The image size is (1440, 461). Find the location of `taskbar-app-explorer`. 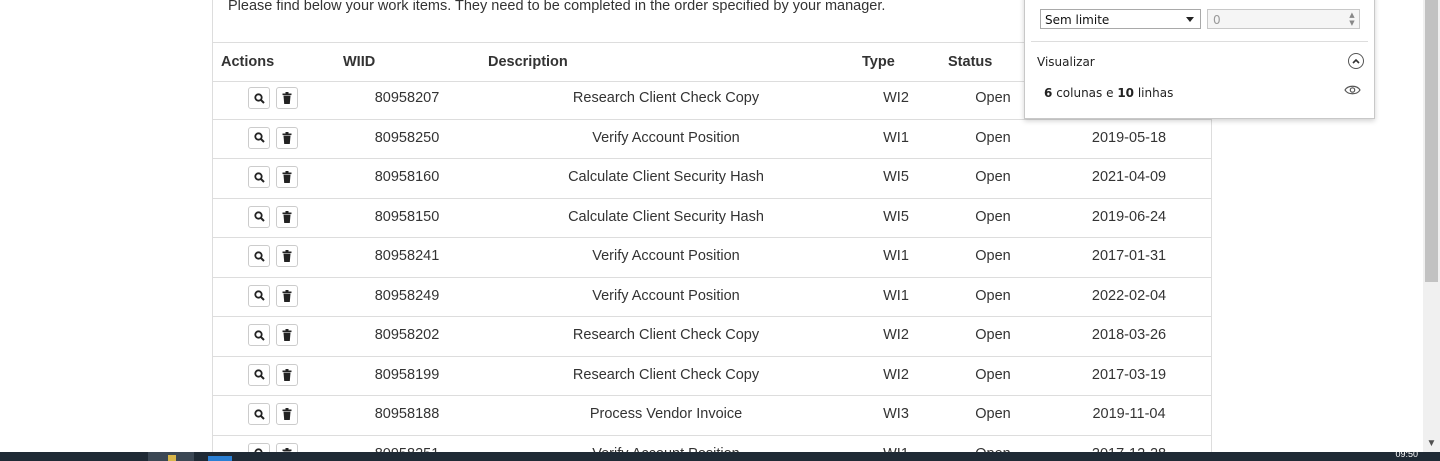

taskbar-app-explorer is located at coordinates (171, 456).